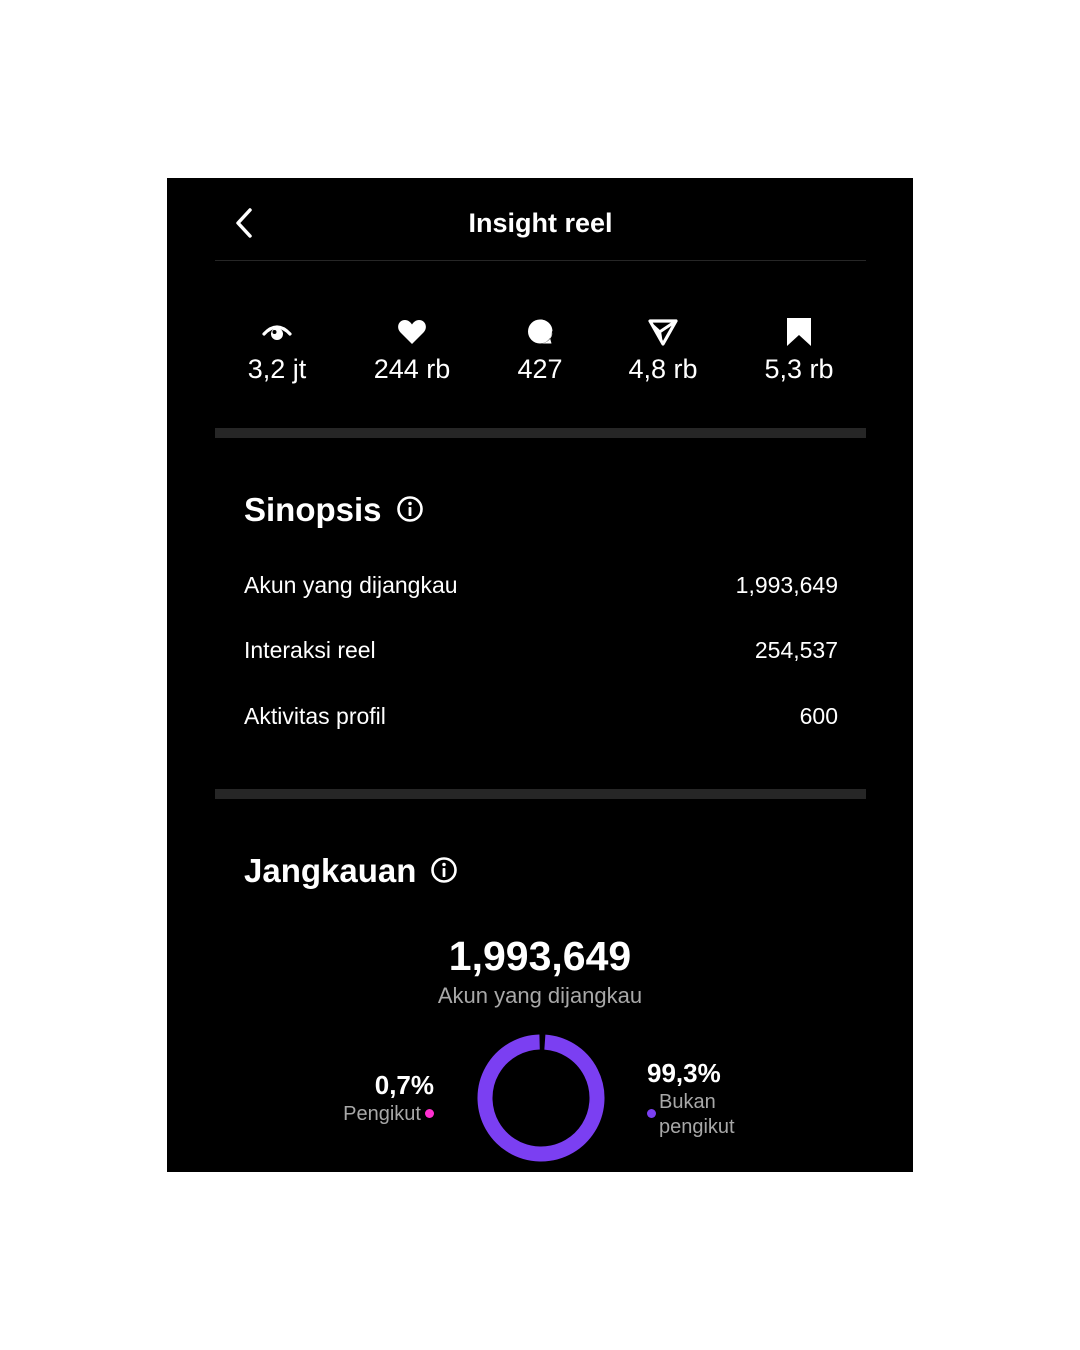  What do you see at coordinates (540, 223) in the screenshot?
I see `page-title: Insight reel` at bounding box center [540, 223].